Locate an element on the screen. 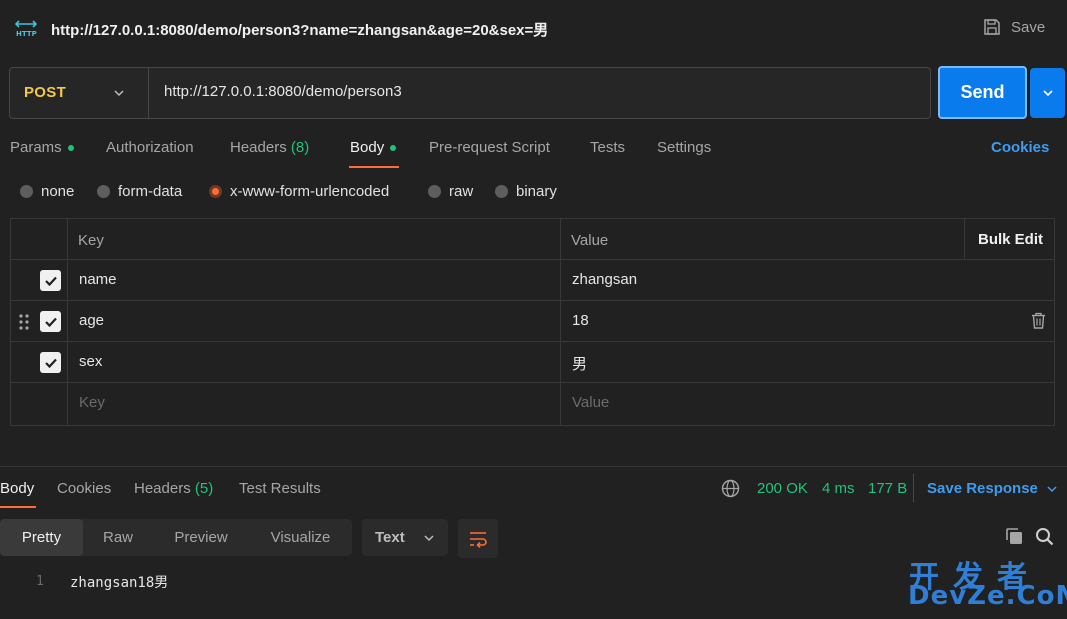 Image resolution: width=1067 pixels, height=619 pixels. radio-selected-icon is located at coordinates (215, 191).